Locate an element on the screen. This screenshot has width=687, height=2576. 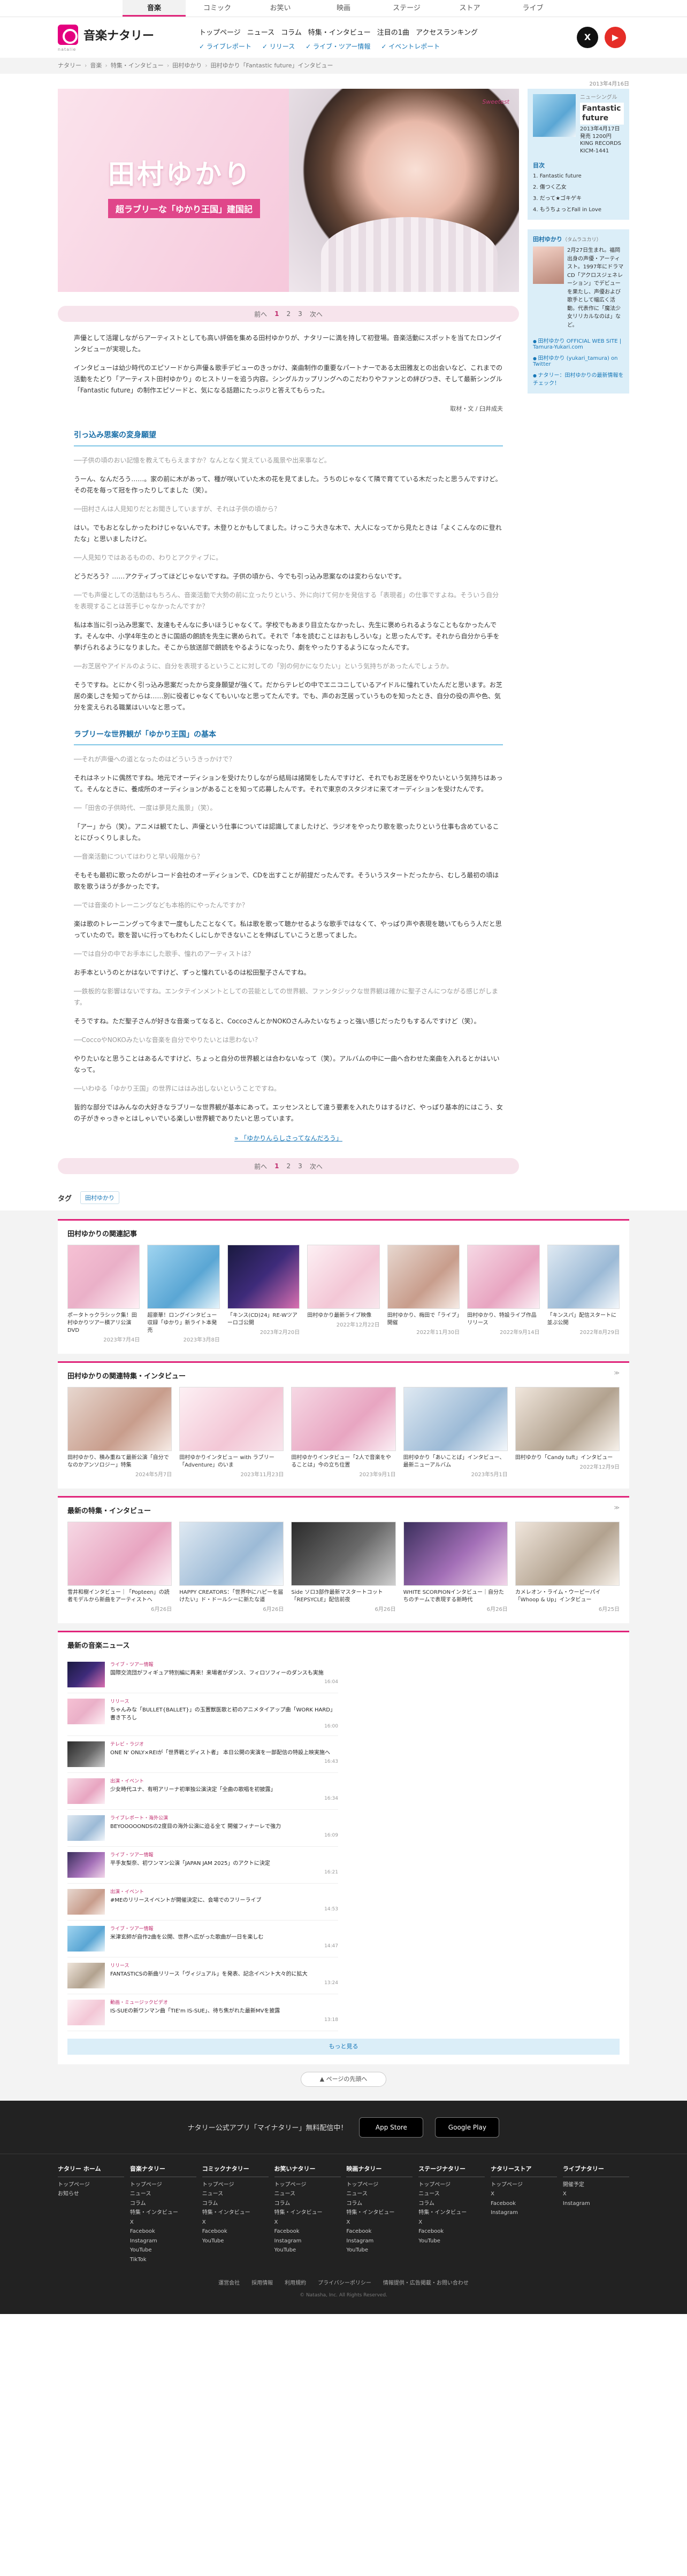
crumb-feature: 特集・インタビュー is located at coordinates (137, 66).